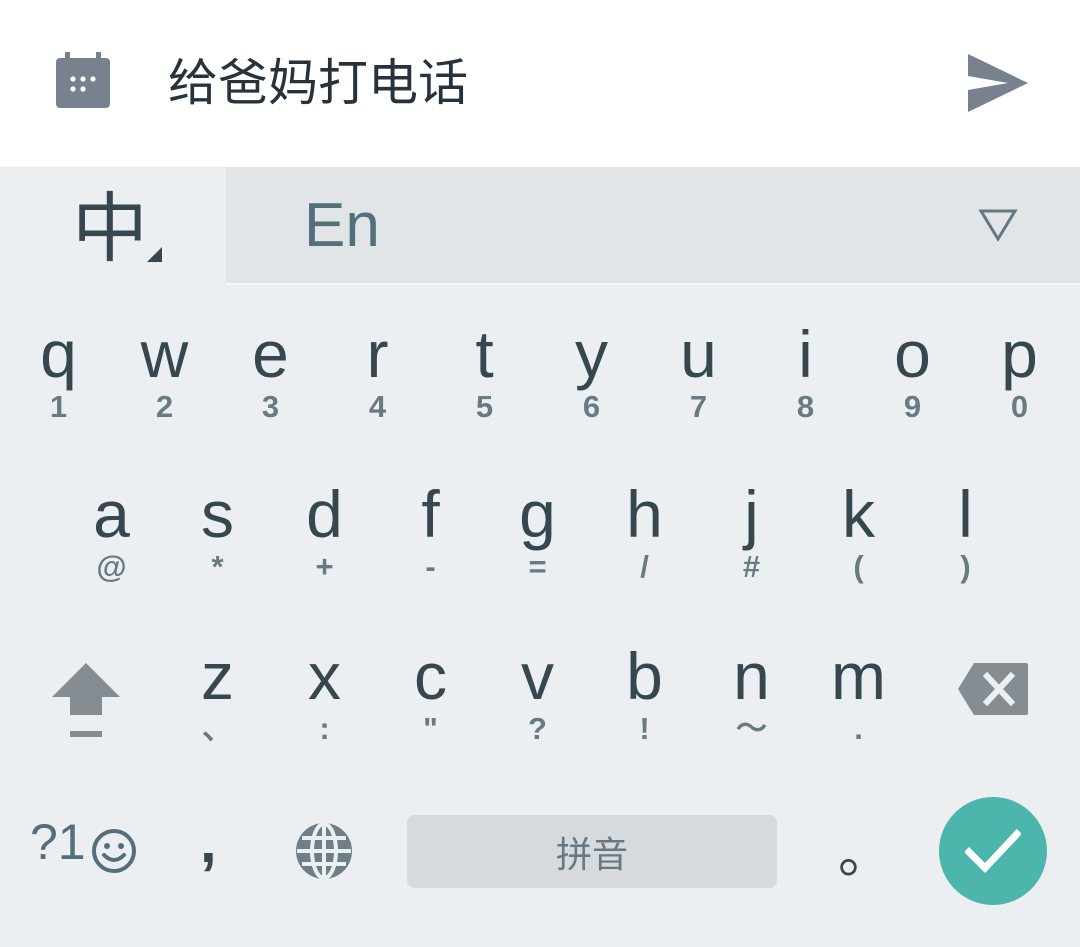 The image size is (1080, 947). I want to click on key-main: t, so click(484, 354).